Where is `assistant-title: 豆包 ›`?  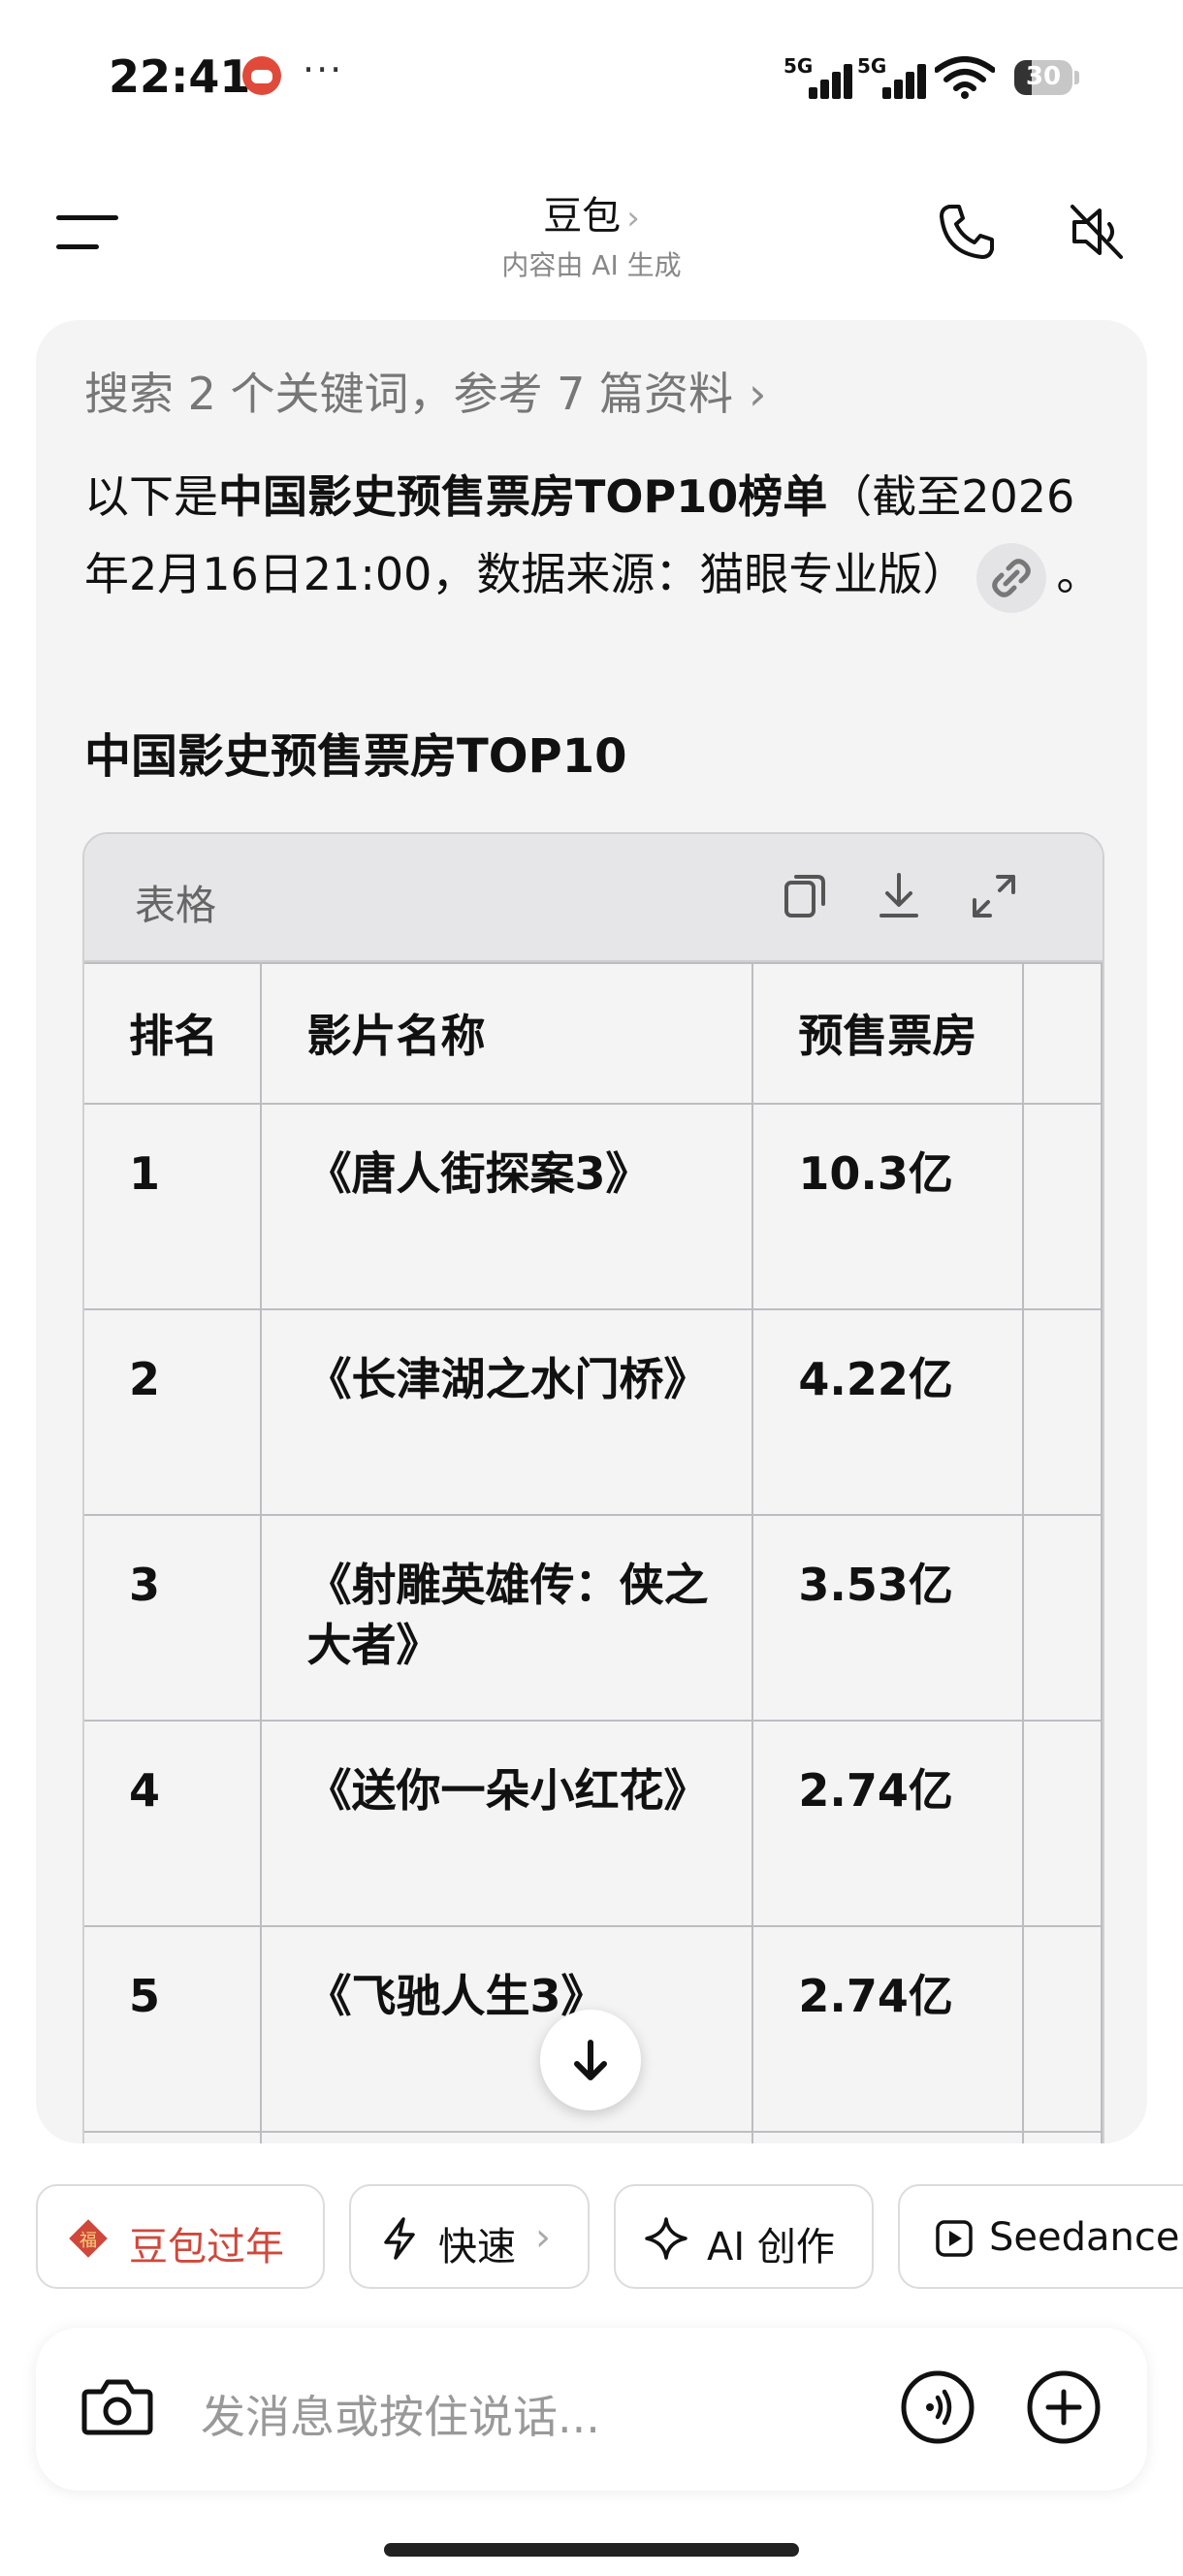 assistant-title: 豆包 › is located at coordinates (591, 212).